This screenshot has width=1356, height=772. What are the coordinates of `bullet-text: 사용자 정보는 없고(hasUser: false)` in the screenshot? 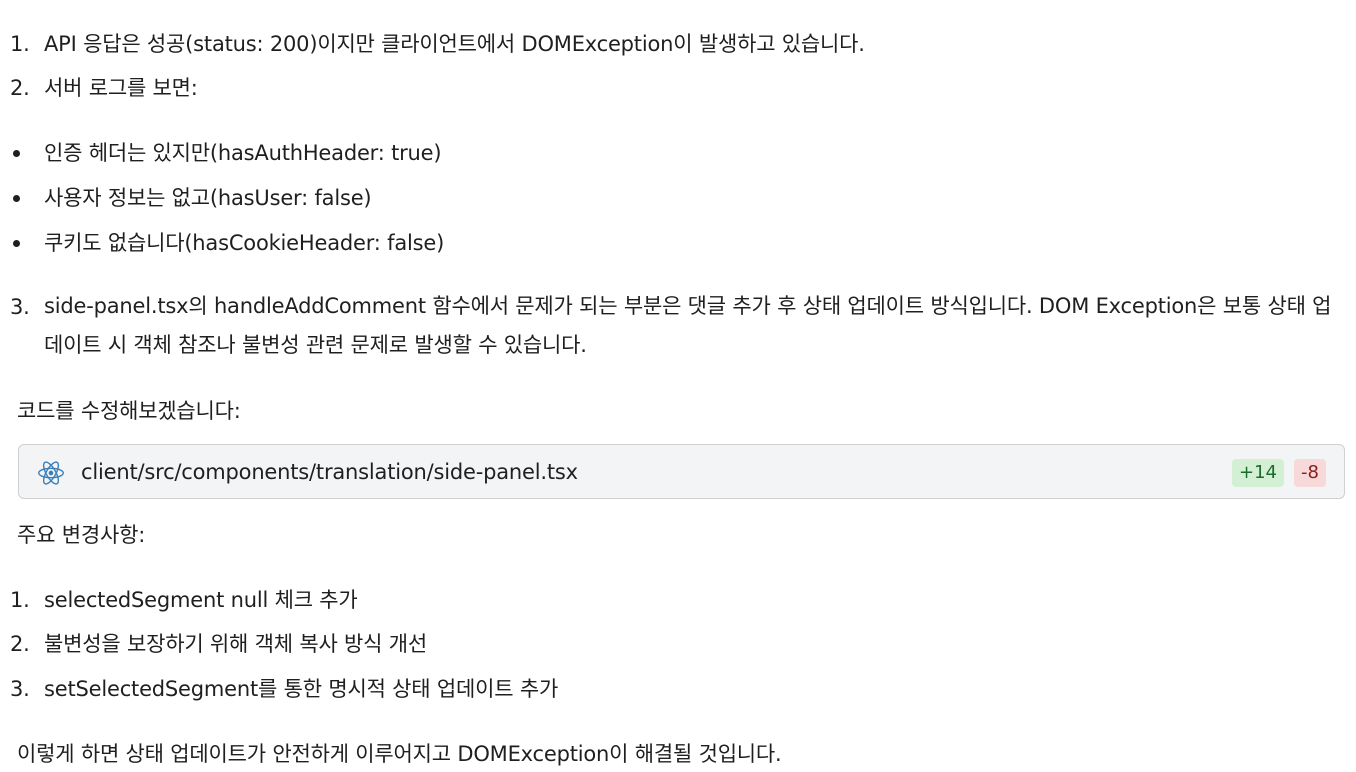 It's located at (208, 198).